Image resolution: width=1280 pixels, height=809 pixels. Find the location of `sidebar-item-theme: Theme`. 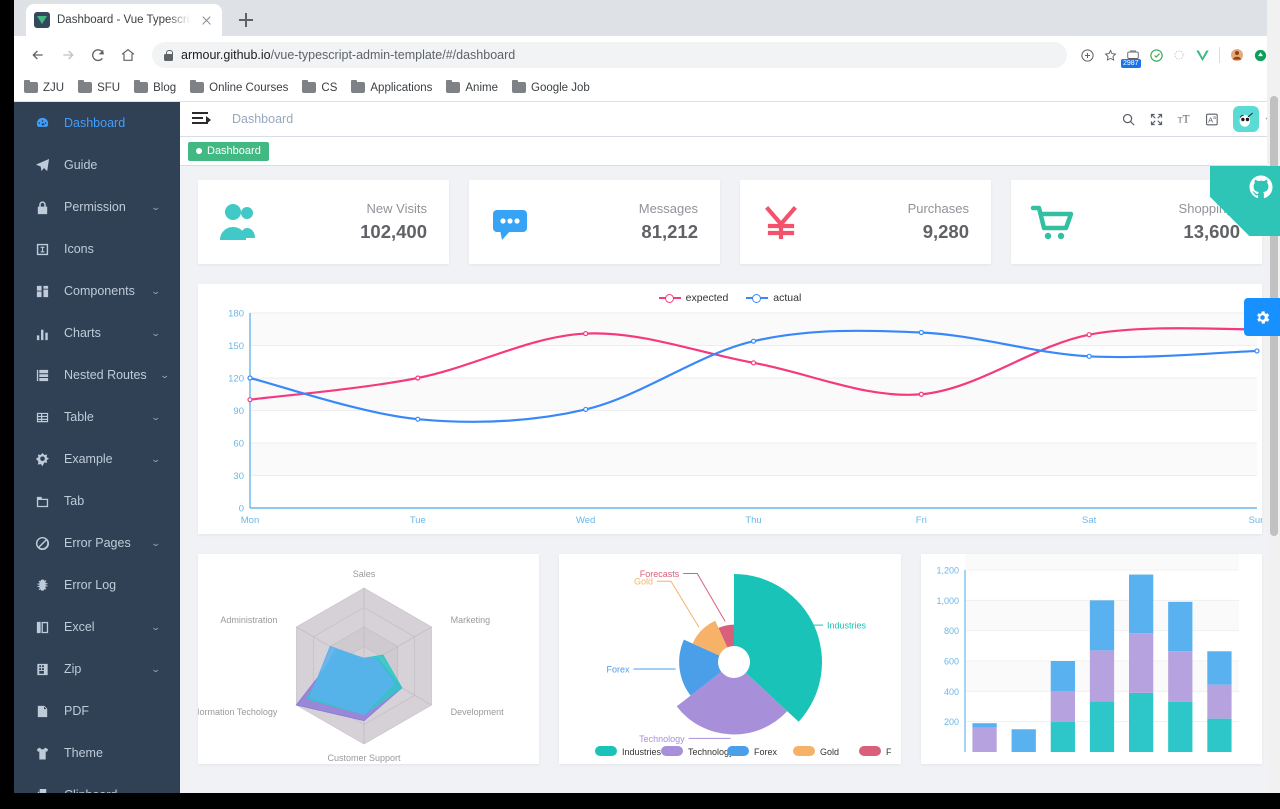

sidebar-item-theme: Theme is located at coordinates (97, 753).